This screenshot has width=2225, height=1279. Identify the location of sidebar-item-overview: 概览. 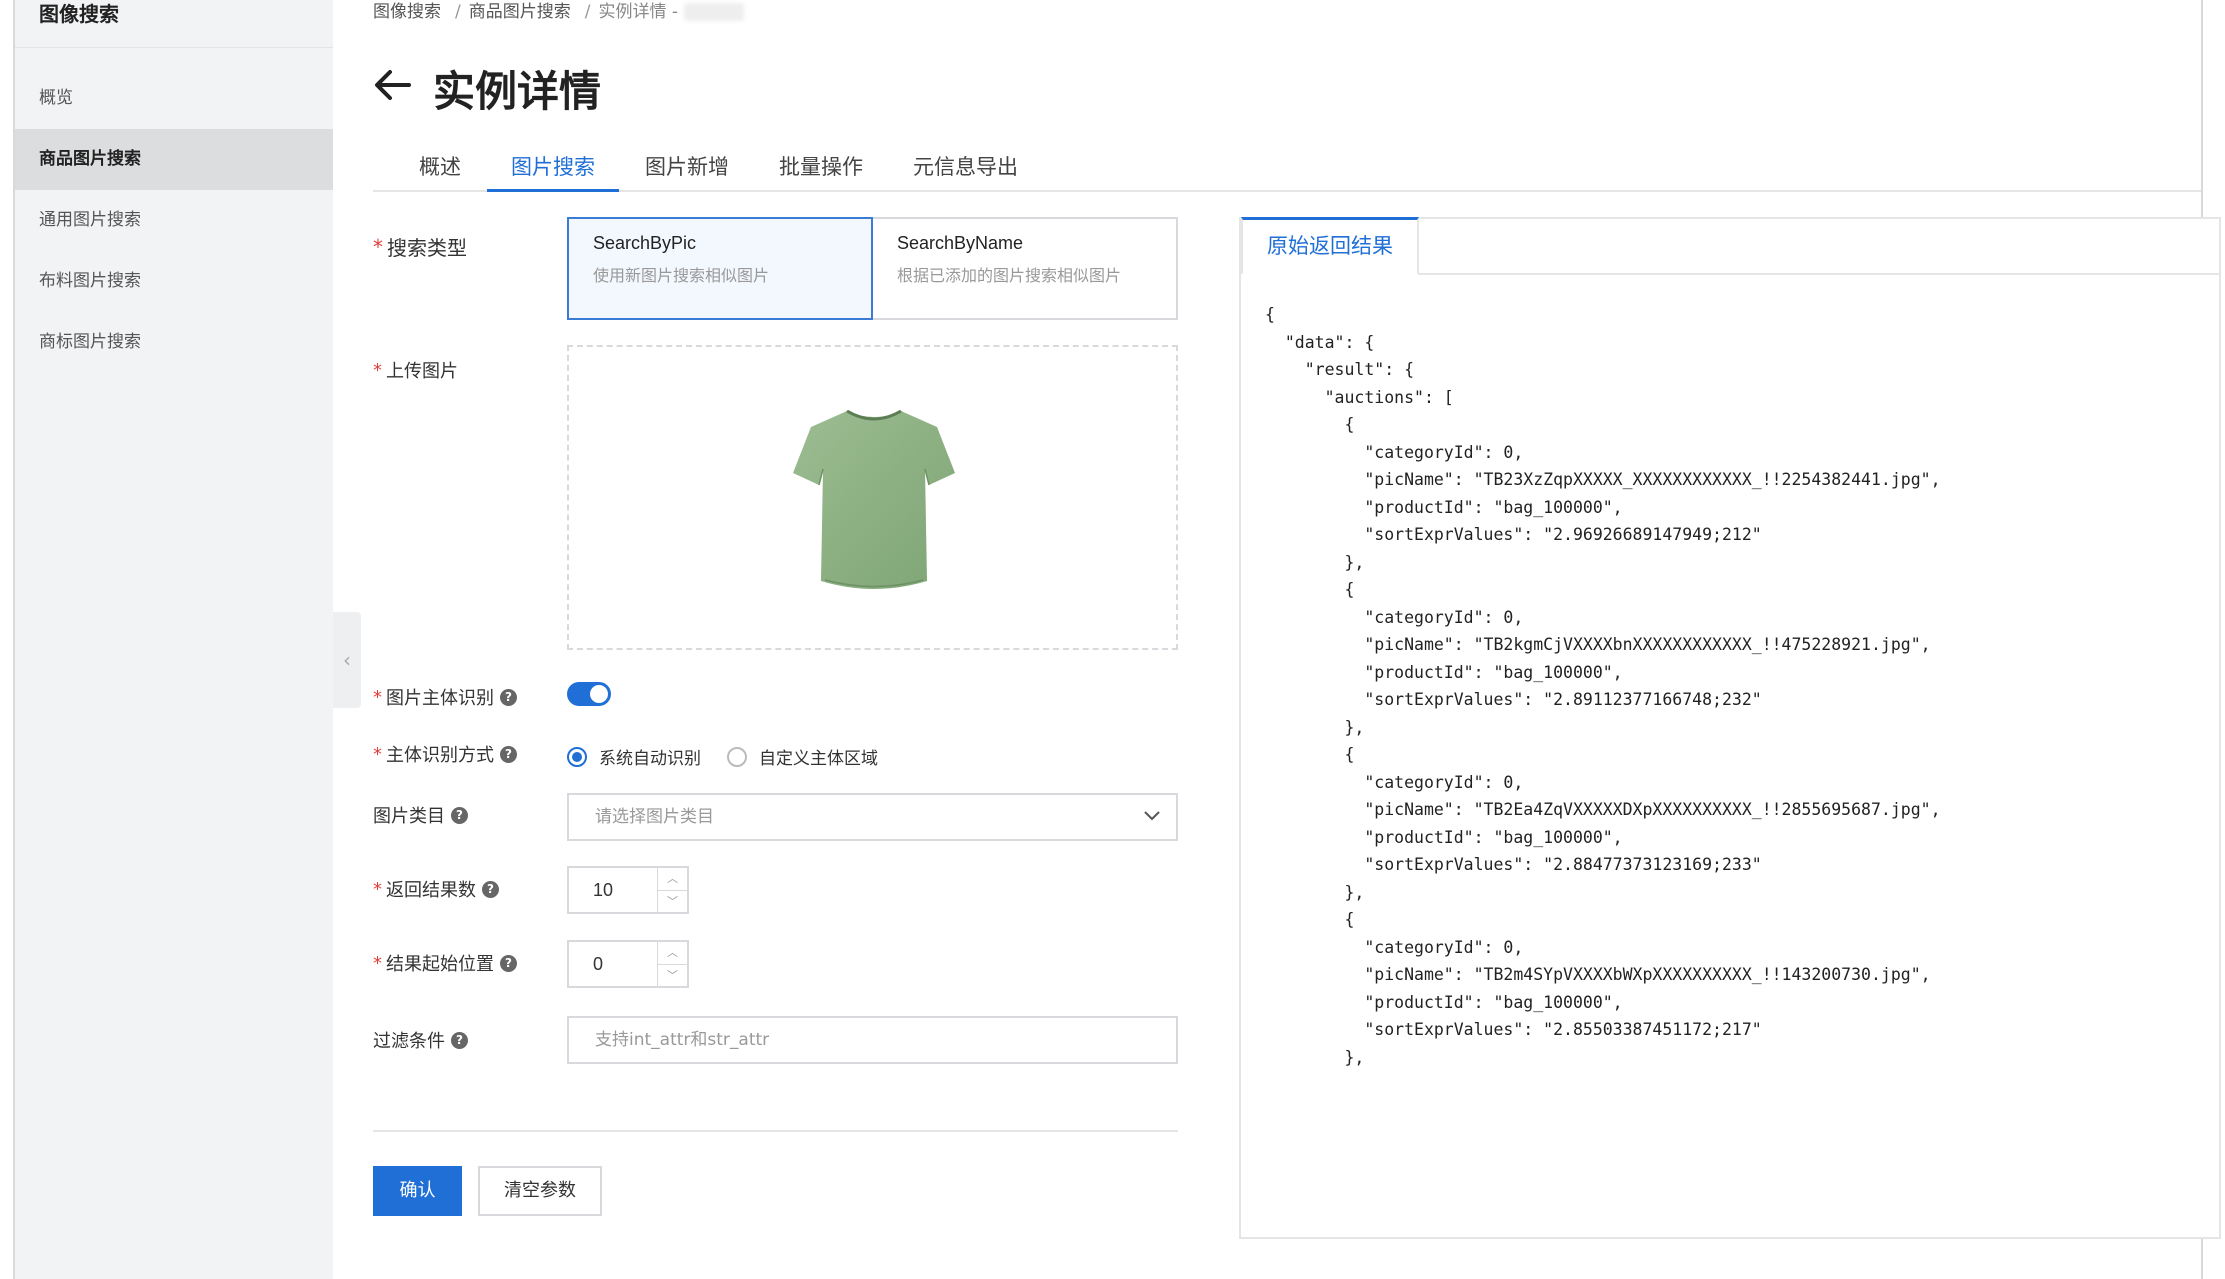
(174, 98).